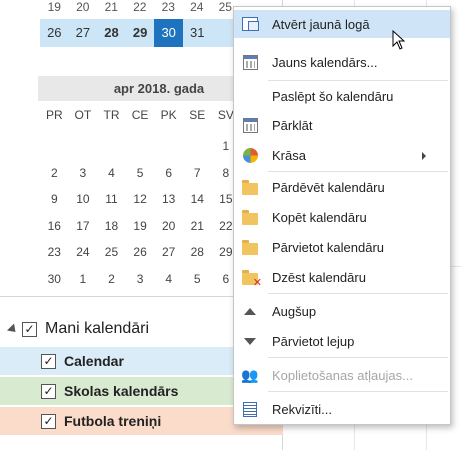  I want to click on calendar-group-my-calendars: ✓ Mani kalendāri, so click(78, 329).